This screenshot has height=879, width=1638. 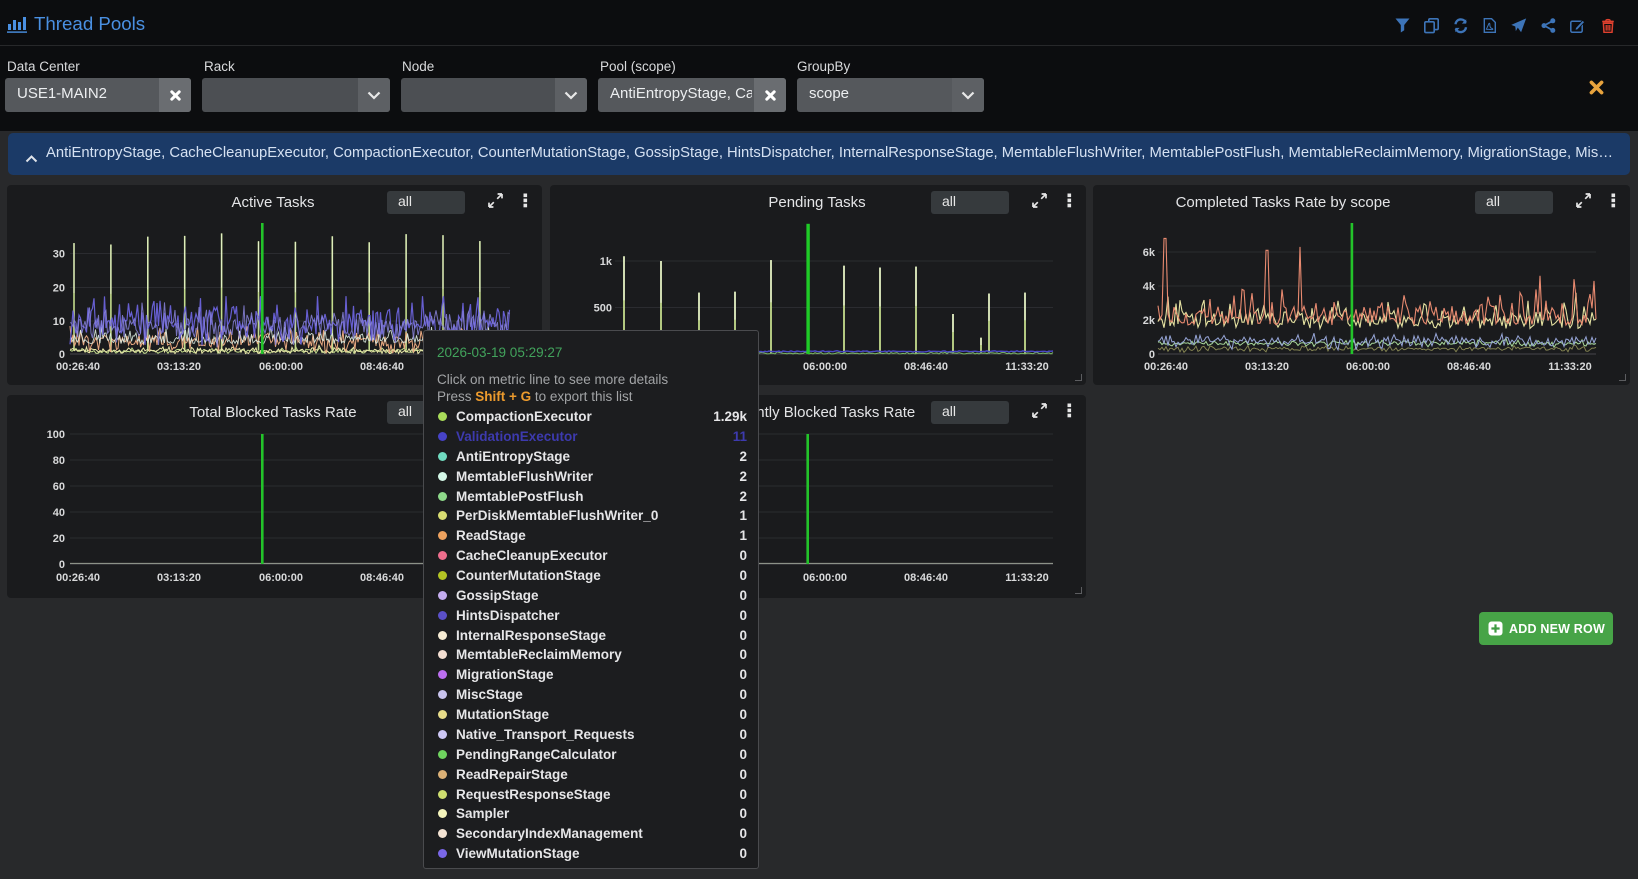 What do you see at coordinates (1149, 287) in the screenshot?
I see `svg-text: 4k` at bounding box center [1149, 287].